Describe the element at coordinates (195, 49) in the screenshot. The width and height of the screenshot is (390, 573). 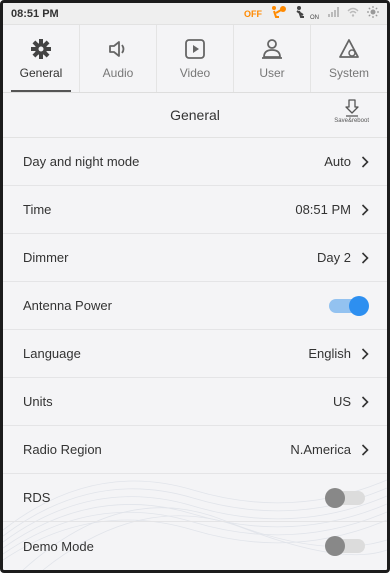
I see `play-icon` at that location.